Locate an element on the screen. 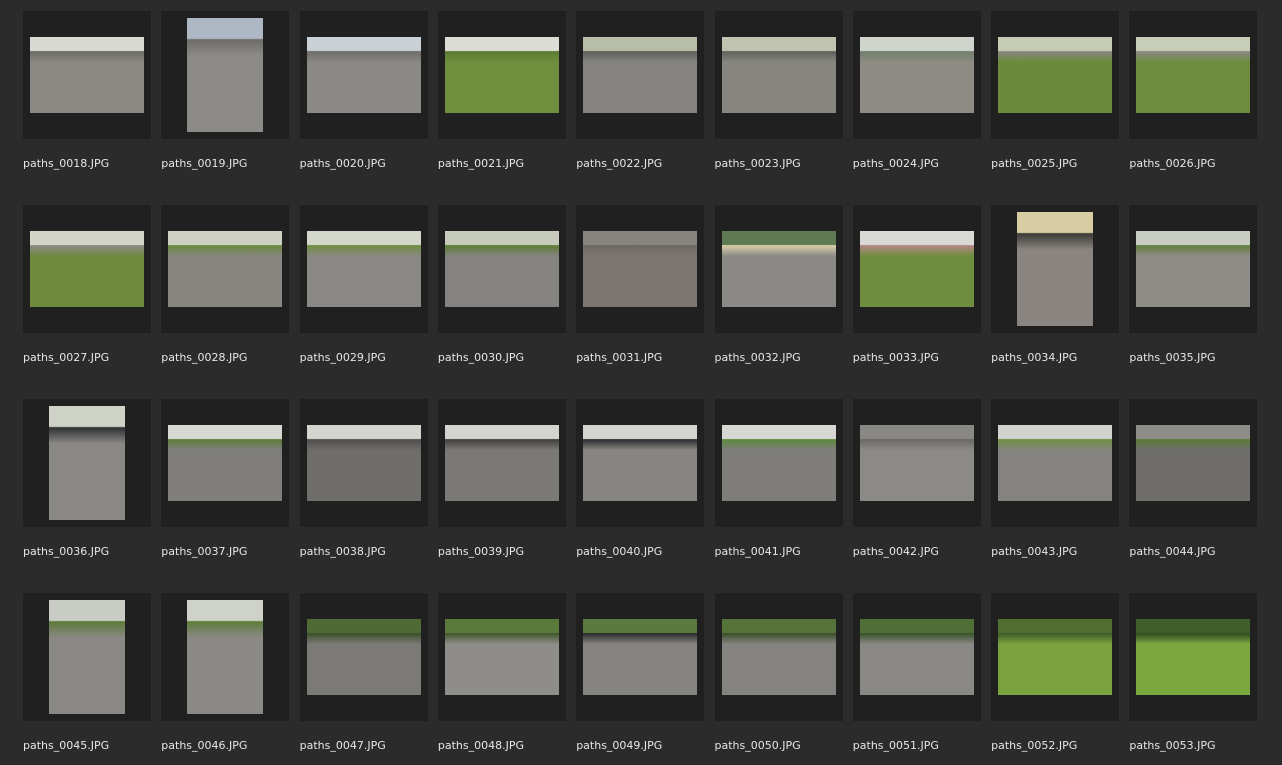 The height and width of the screenshot is (765, 1282). thumbnail-item: paths_0039.JPG is located at coordinates (501, 485).